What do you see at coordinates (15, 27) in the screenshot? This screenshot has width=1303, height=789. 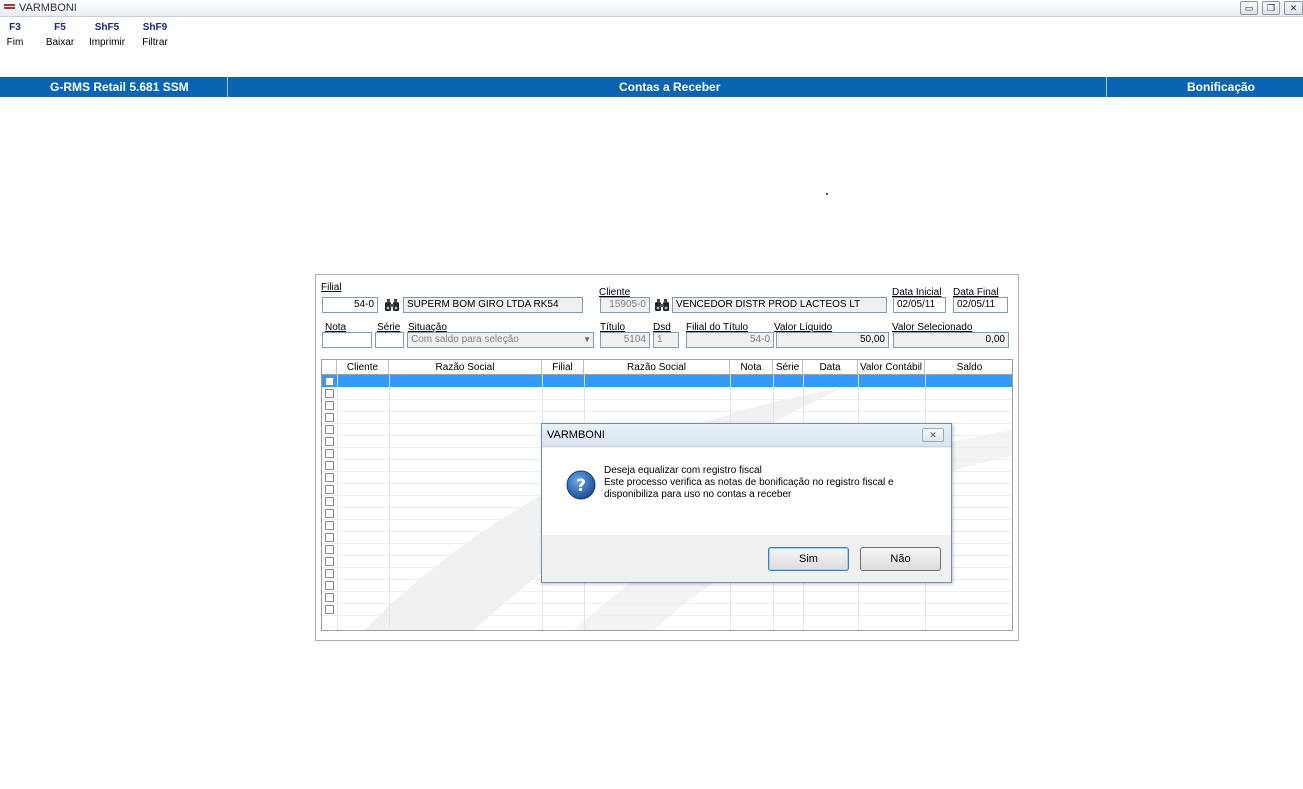 I see `tool-key: F3` at bounding box center [15, 27].